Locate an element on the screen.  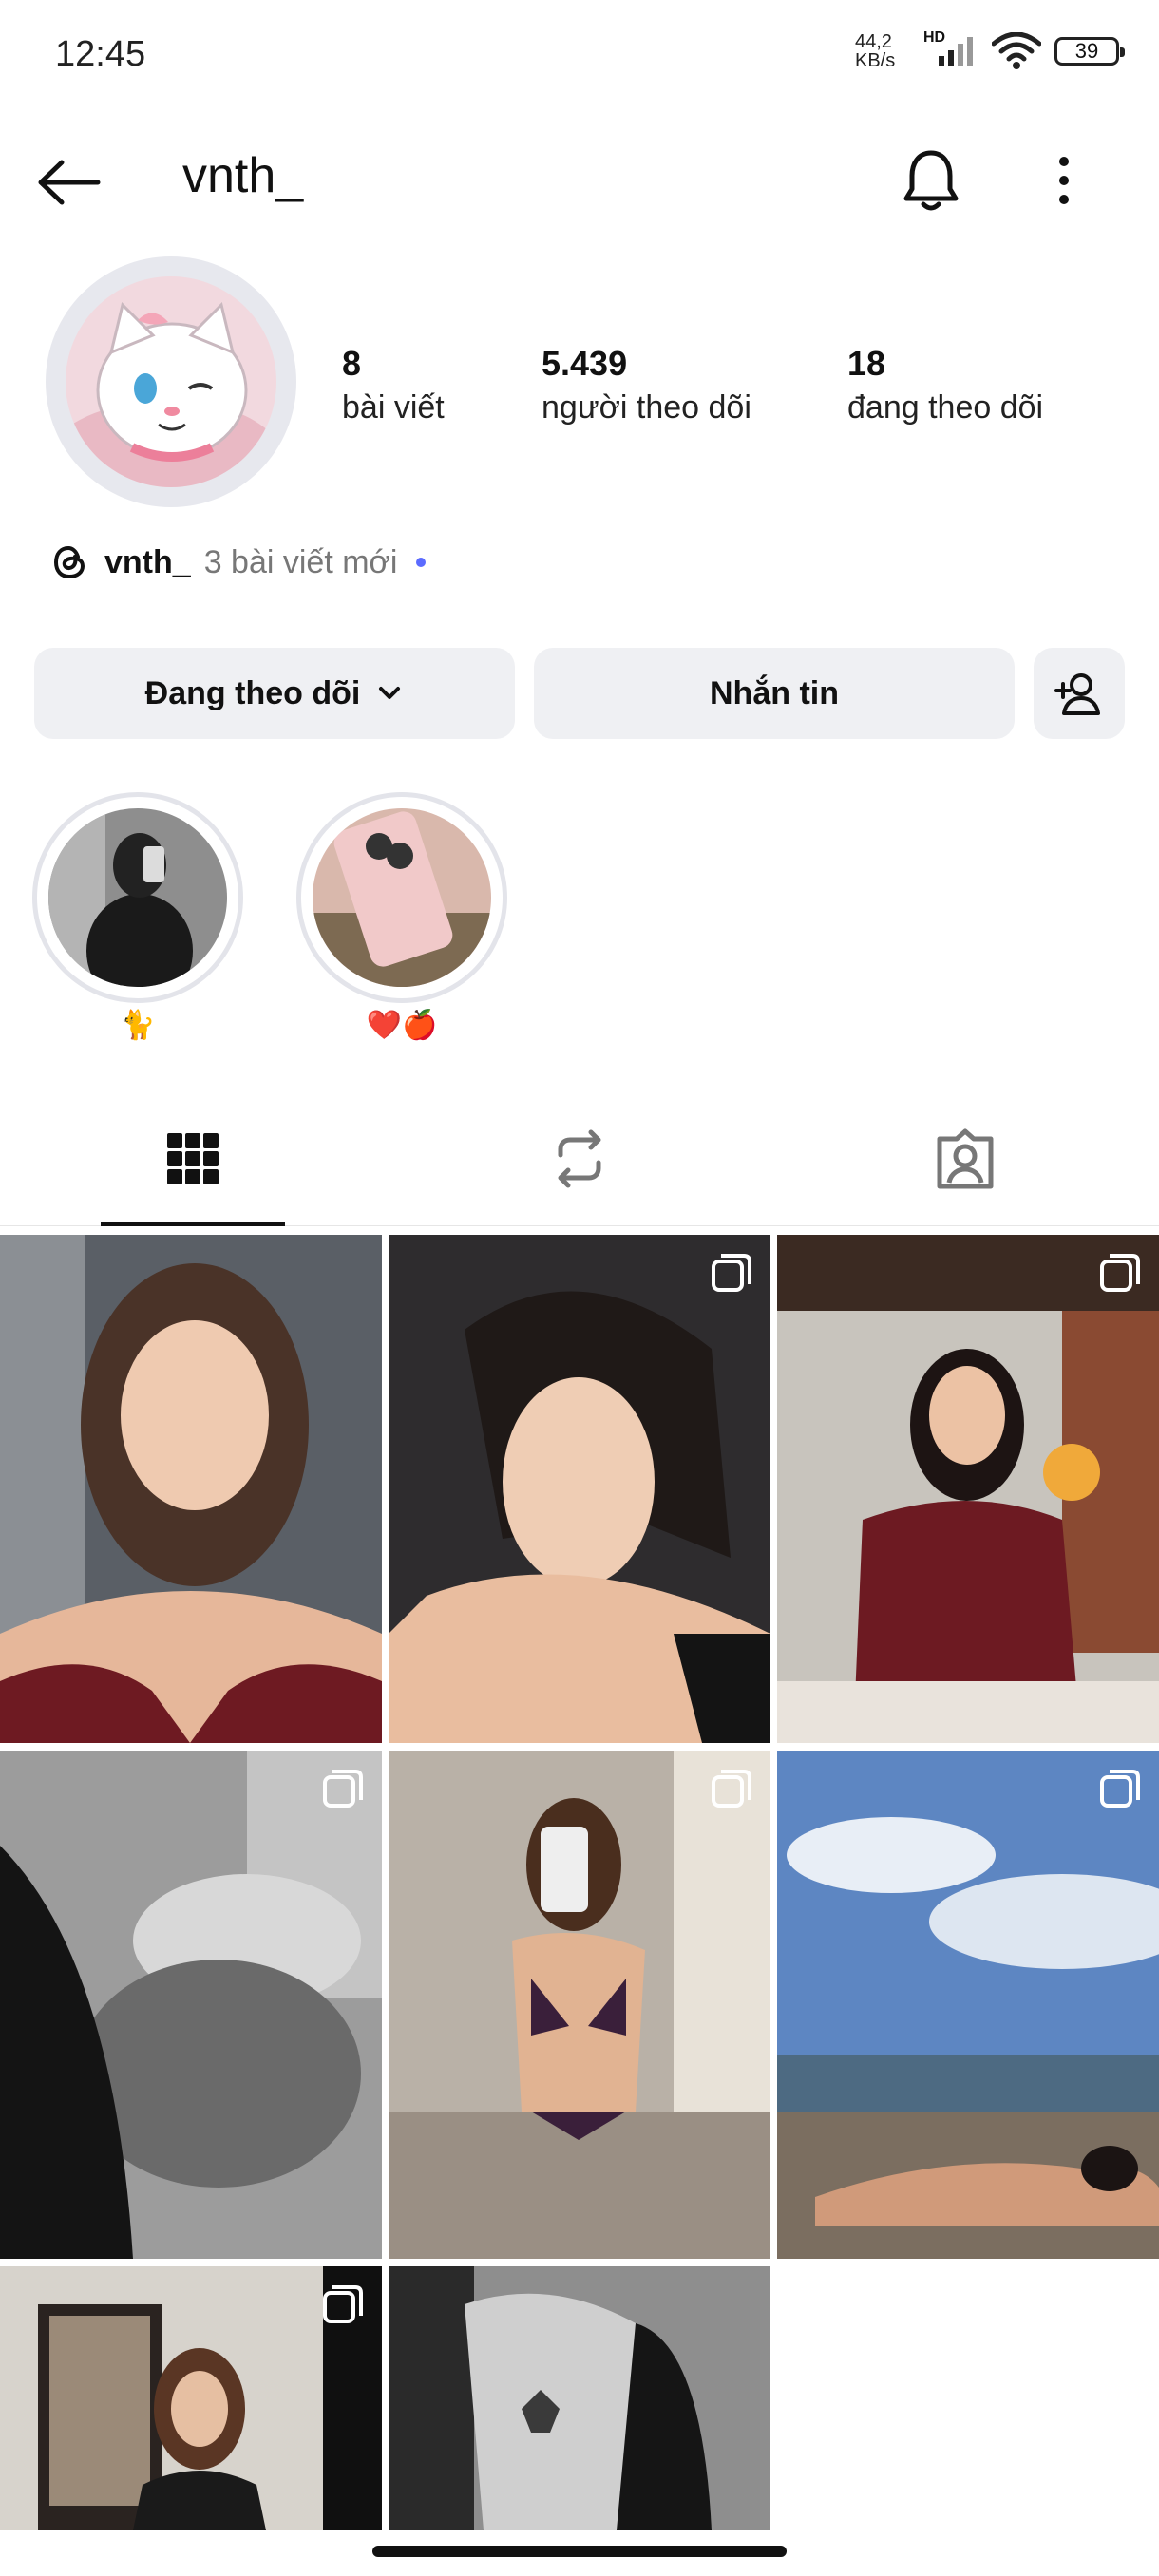
highlight-label: ❤️🍎 is located at coordinates (402, 1025).